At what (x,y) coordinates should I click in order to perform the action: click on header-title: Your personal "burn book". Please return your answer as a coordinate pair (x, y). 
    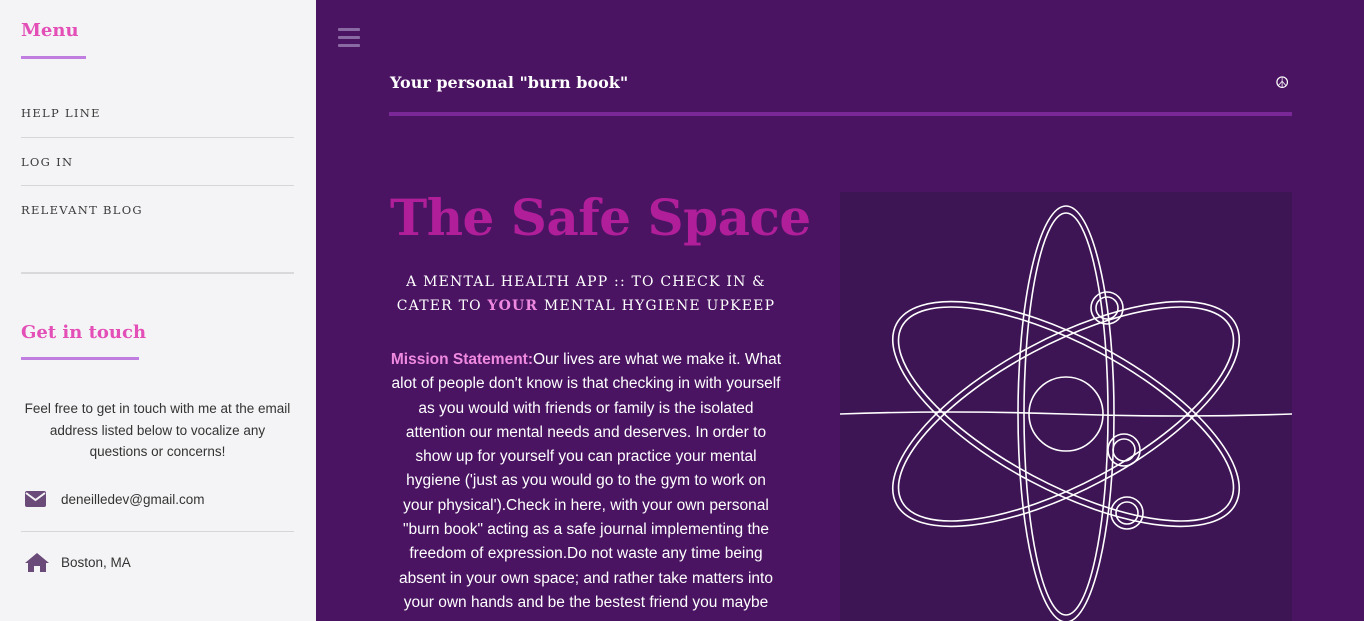
    Looking at the image, I should click on (509, 82).